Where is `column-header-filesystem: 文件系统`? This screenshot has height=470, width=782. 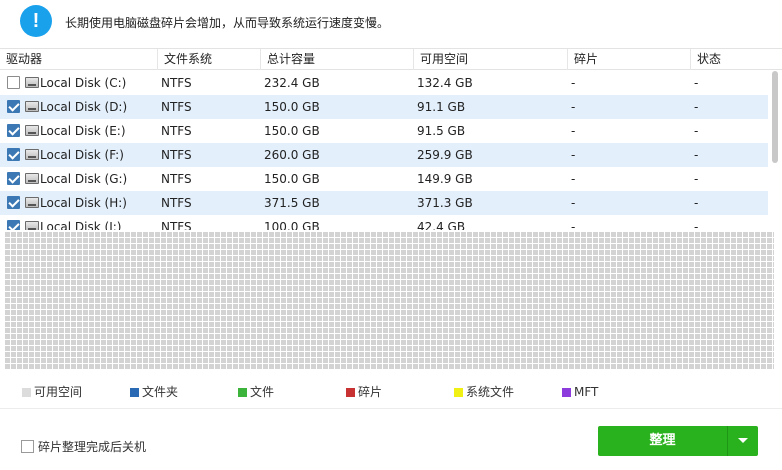
column-header-filesystem: 文件系统 is located at coordinates (209, 59).